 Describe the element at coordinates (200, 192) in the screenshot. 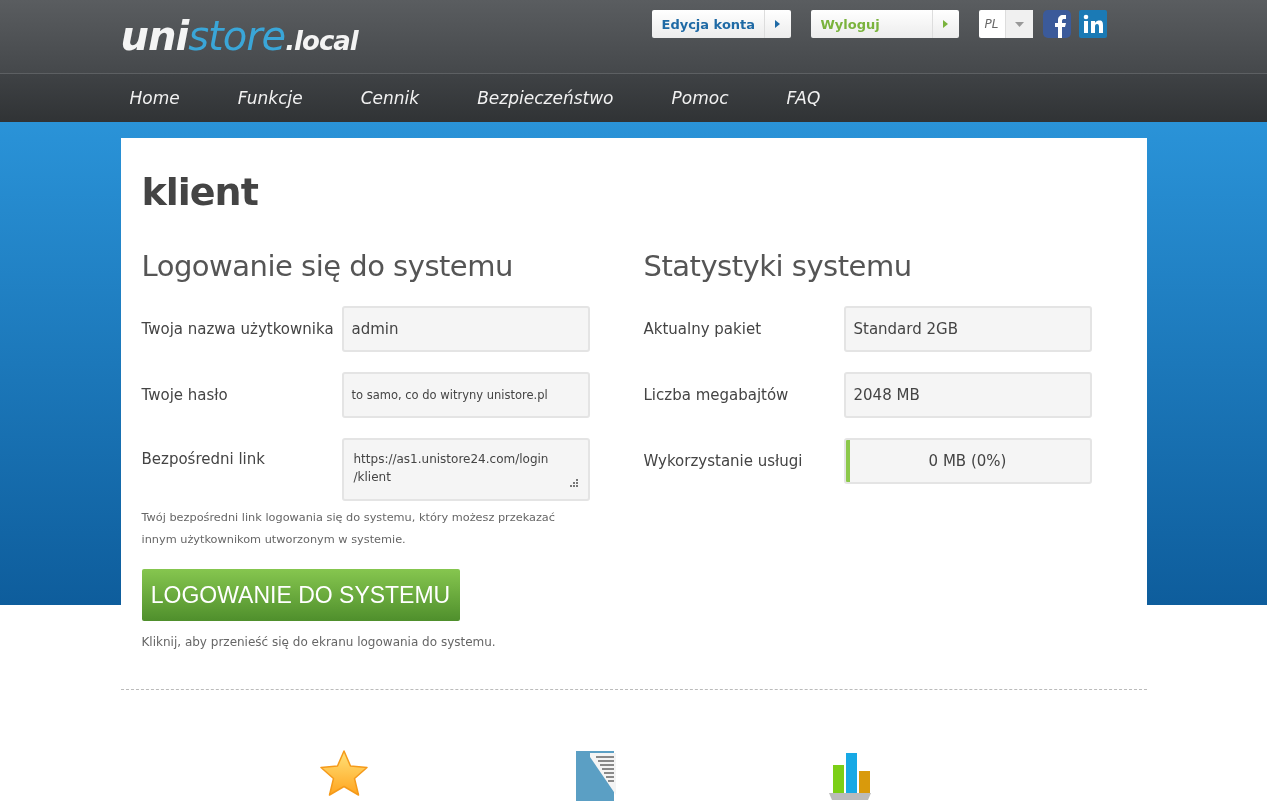

I see `page-title: klient` at that location.